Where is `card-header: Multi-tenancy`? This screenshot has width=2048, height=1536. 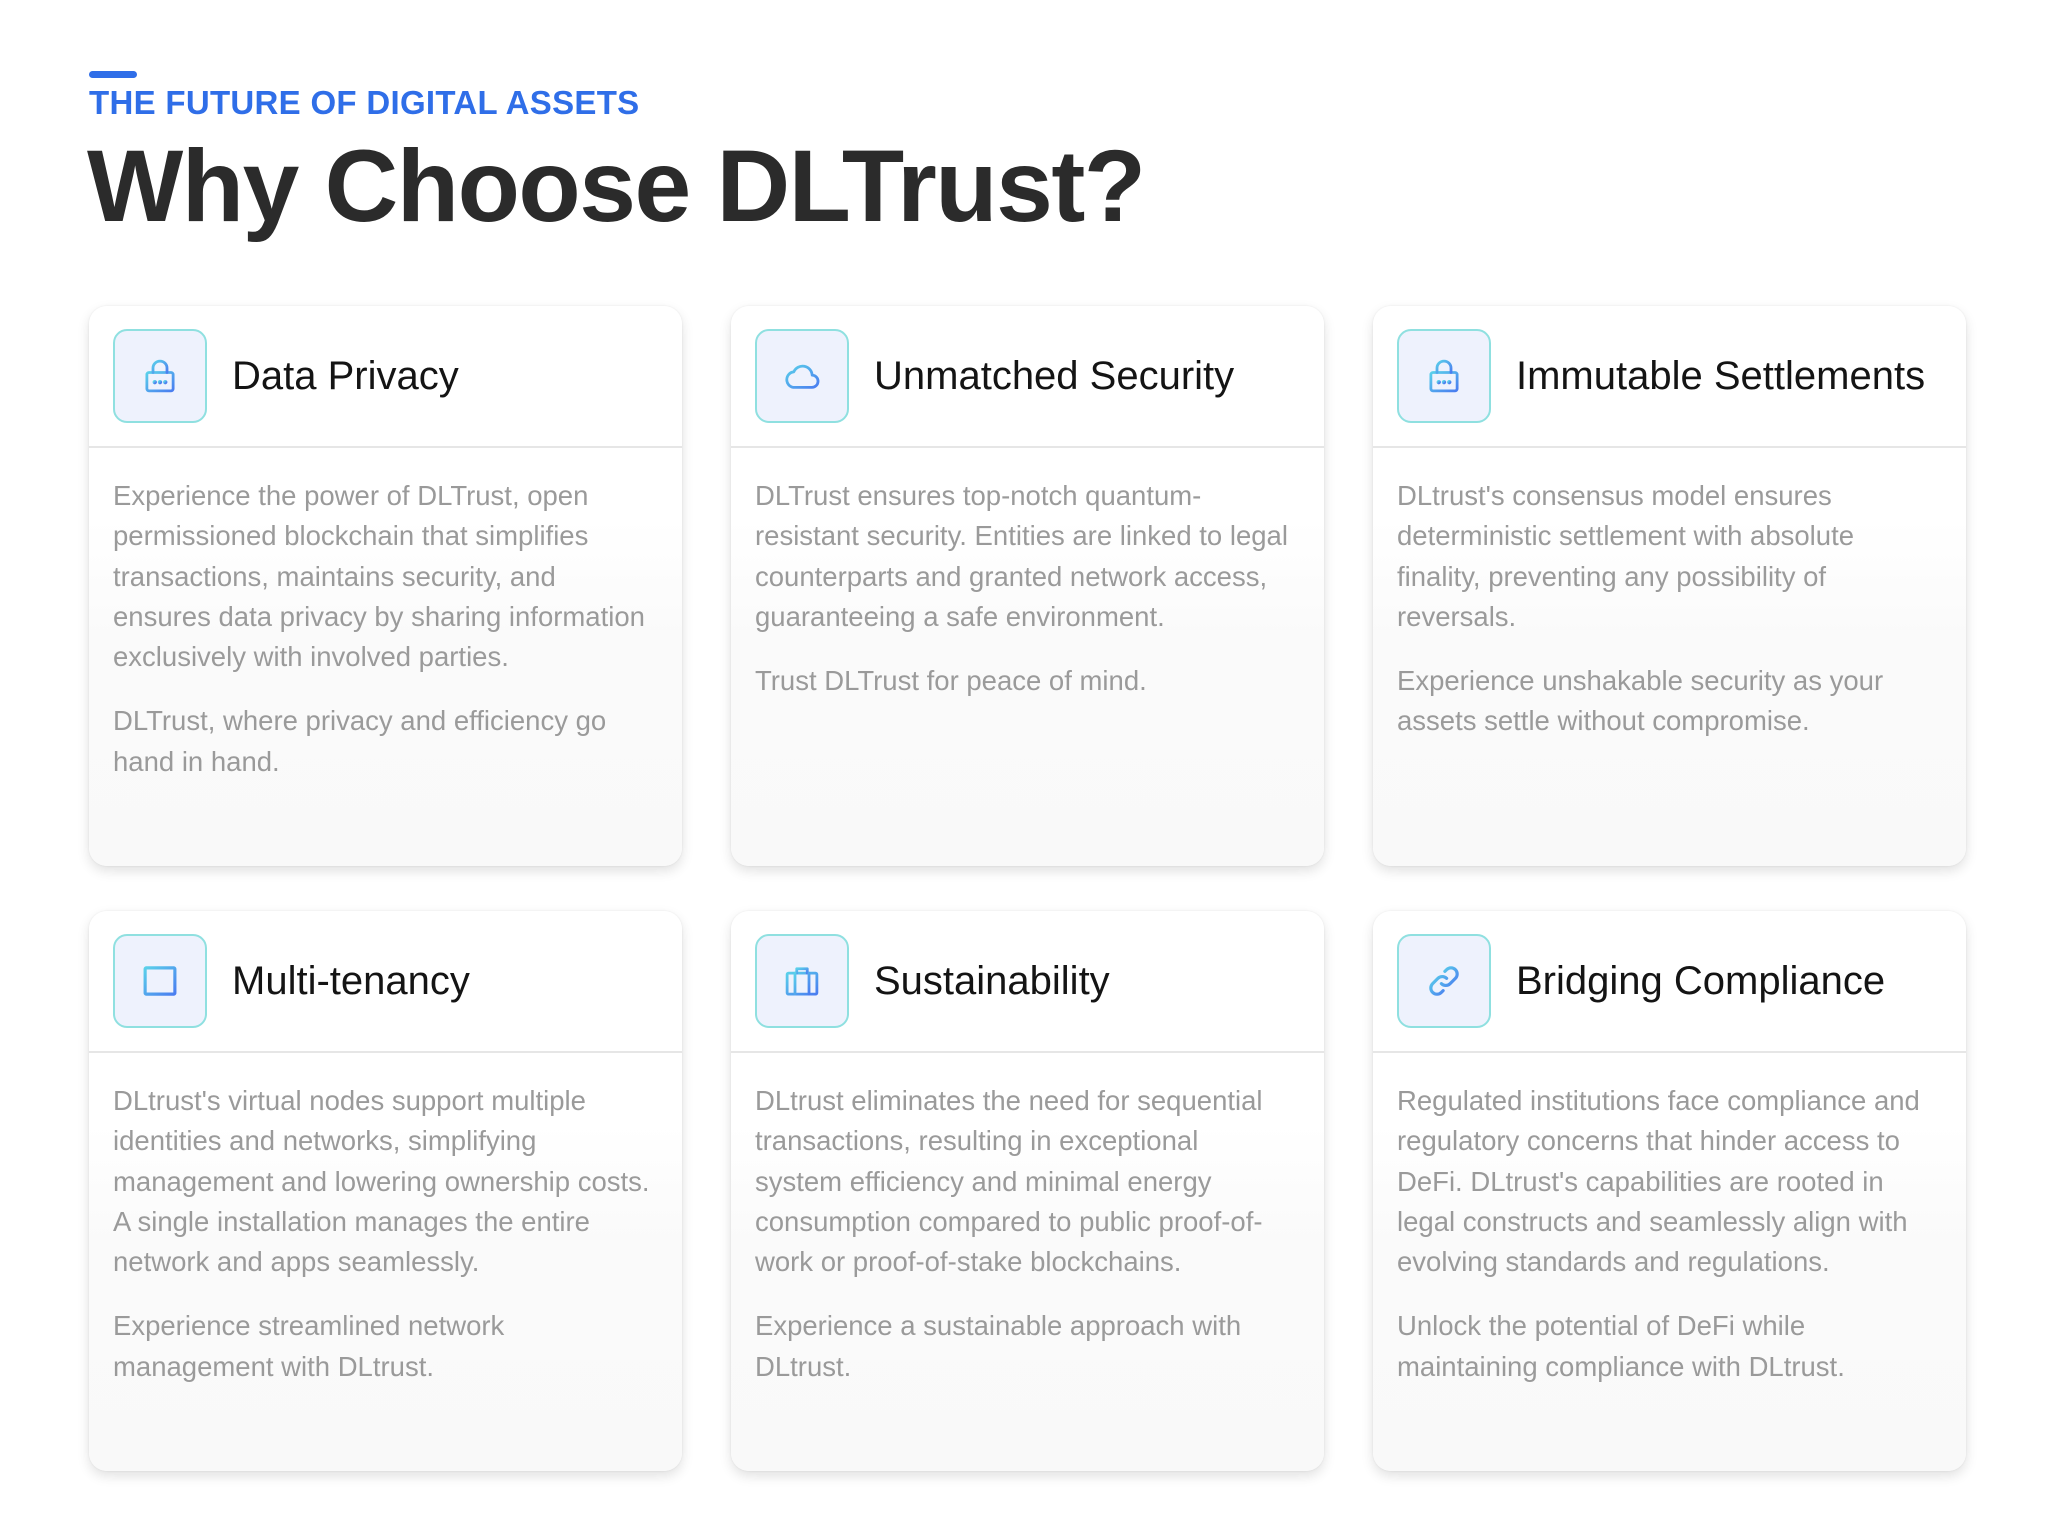 card-header: Multi-tenancy is located at coordinates (385, 982).